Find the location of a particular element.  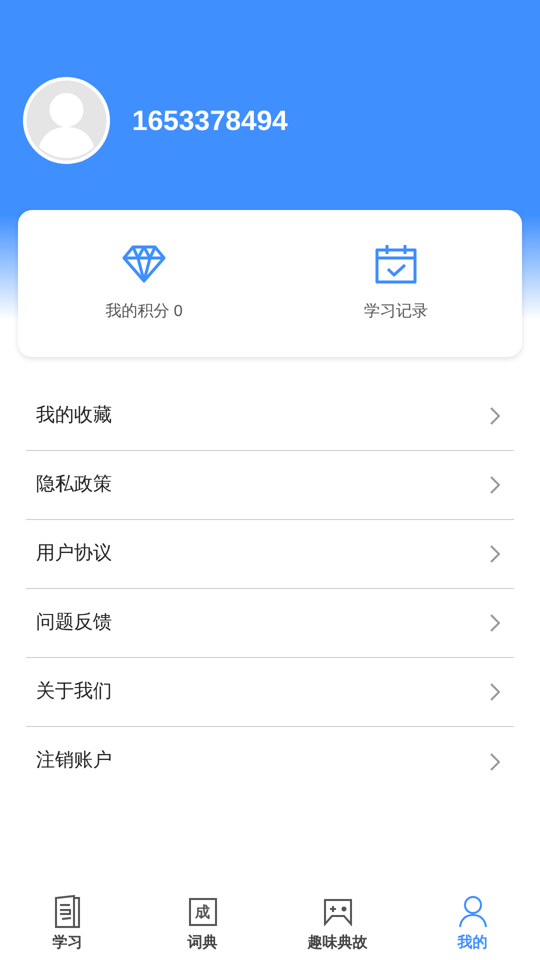

study-history-button: 学习记录 is located at coordinates (396, 283).